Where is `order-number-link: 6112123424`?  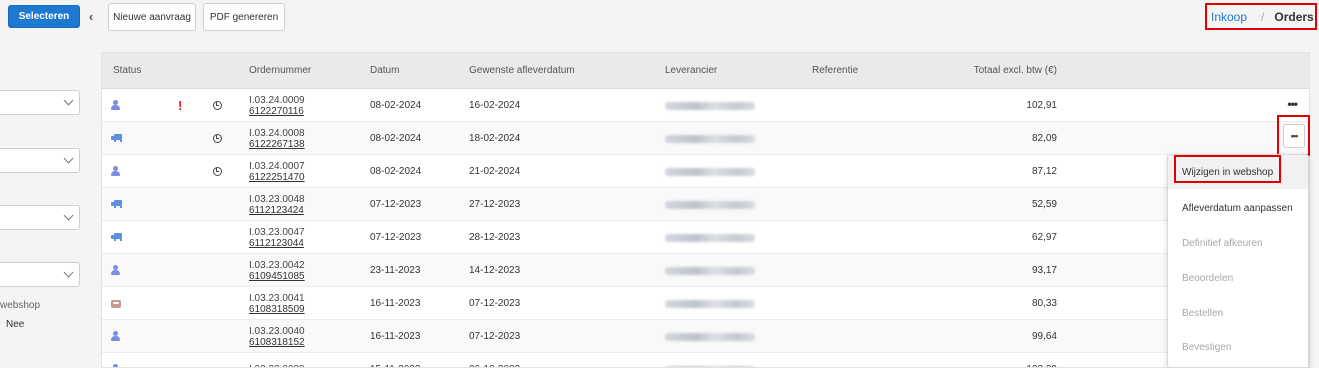
order-number-link: 6112123424 is located at coordinates (276, 210).